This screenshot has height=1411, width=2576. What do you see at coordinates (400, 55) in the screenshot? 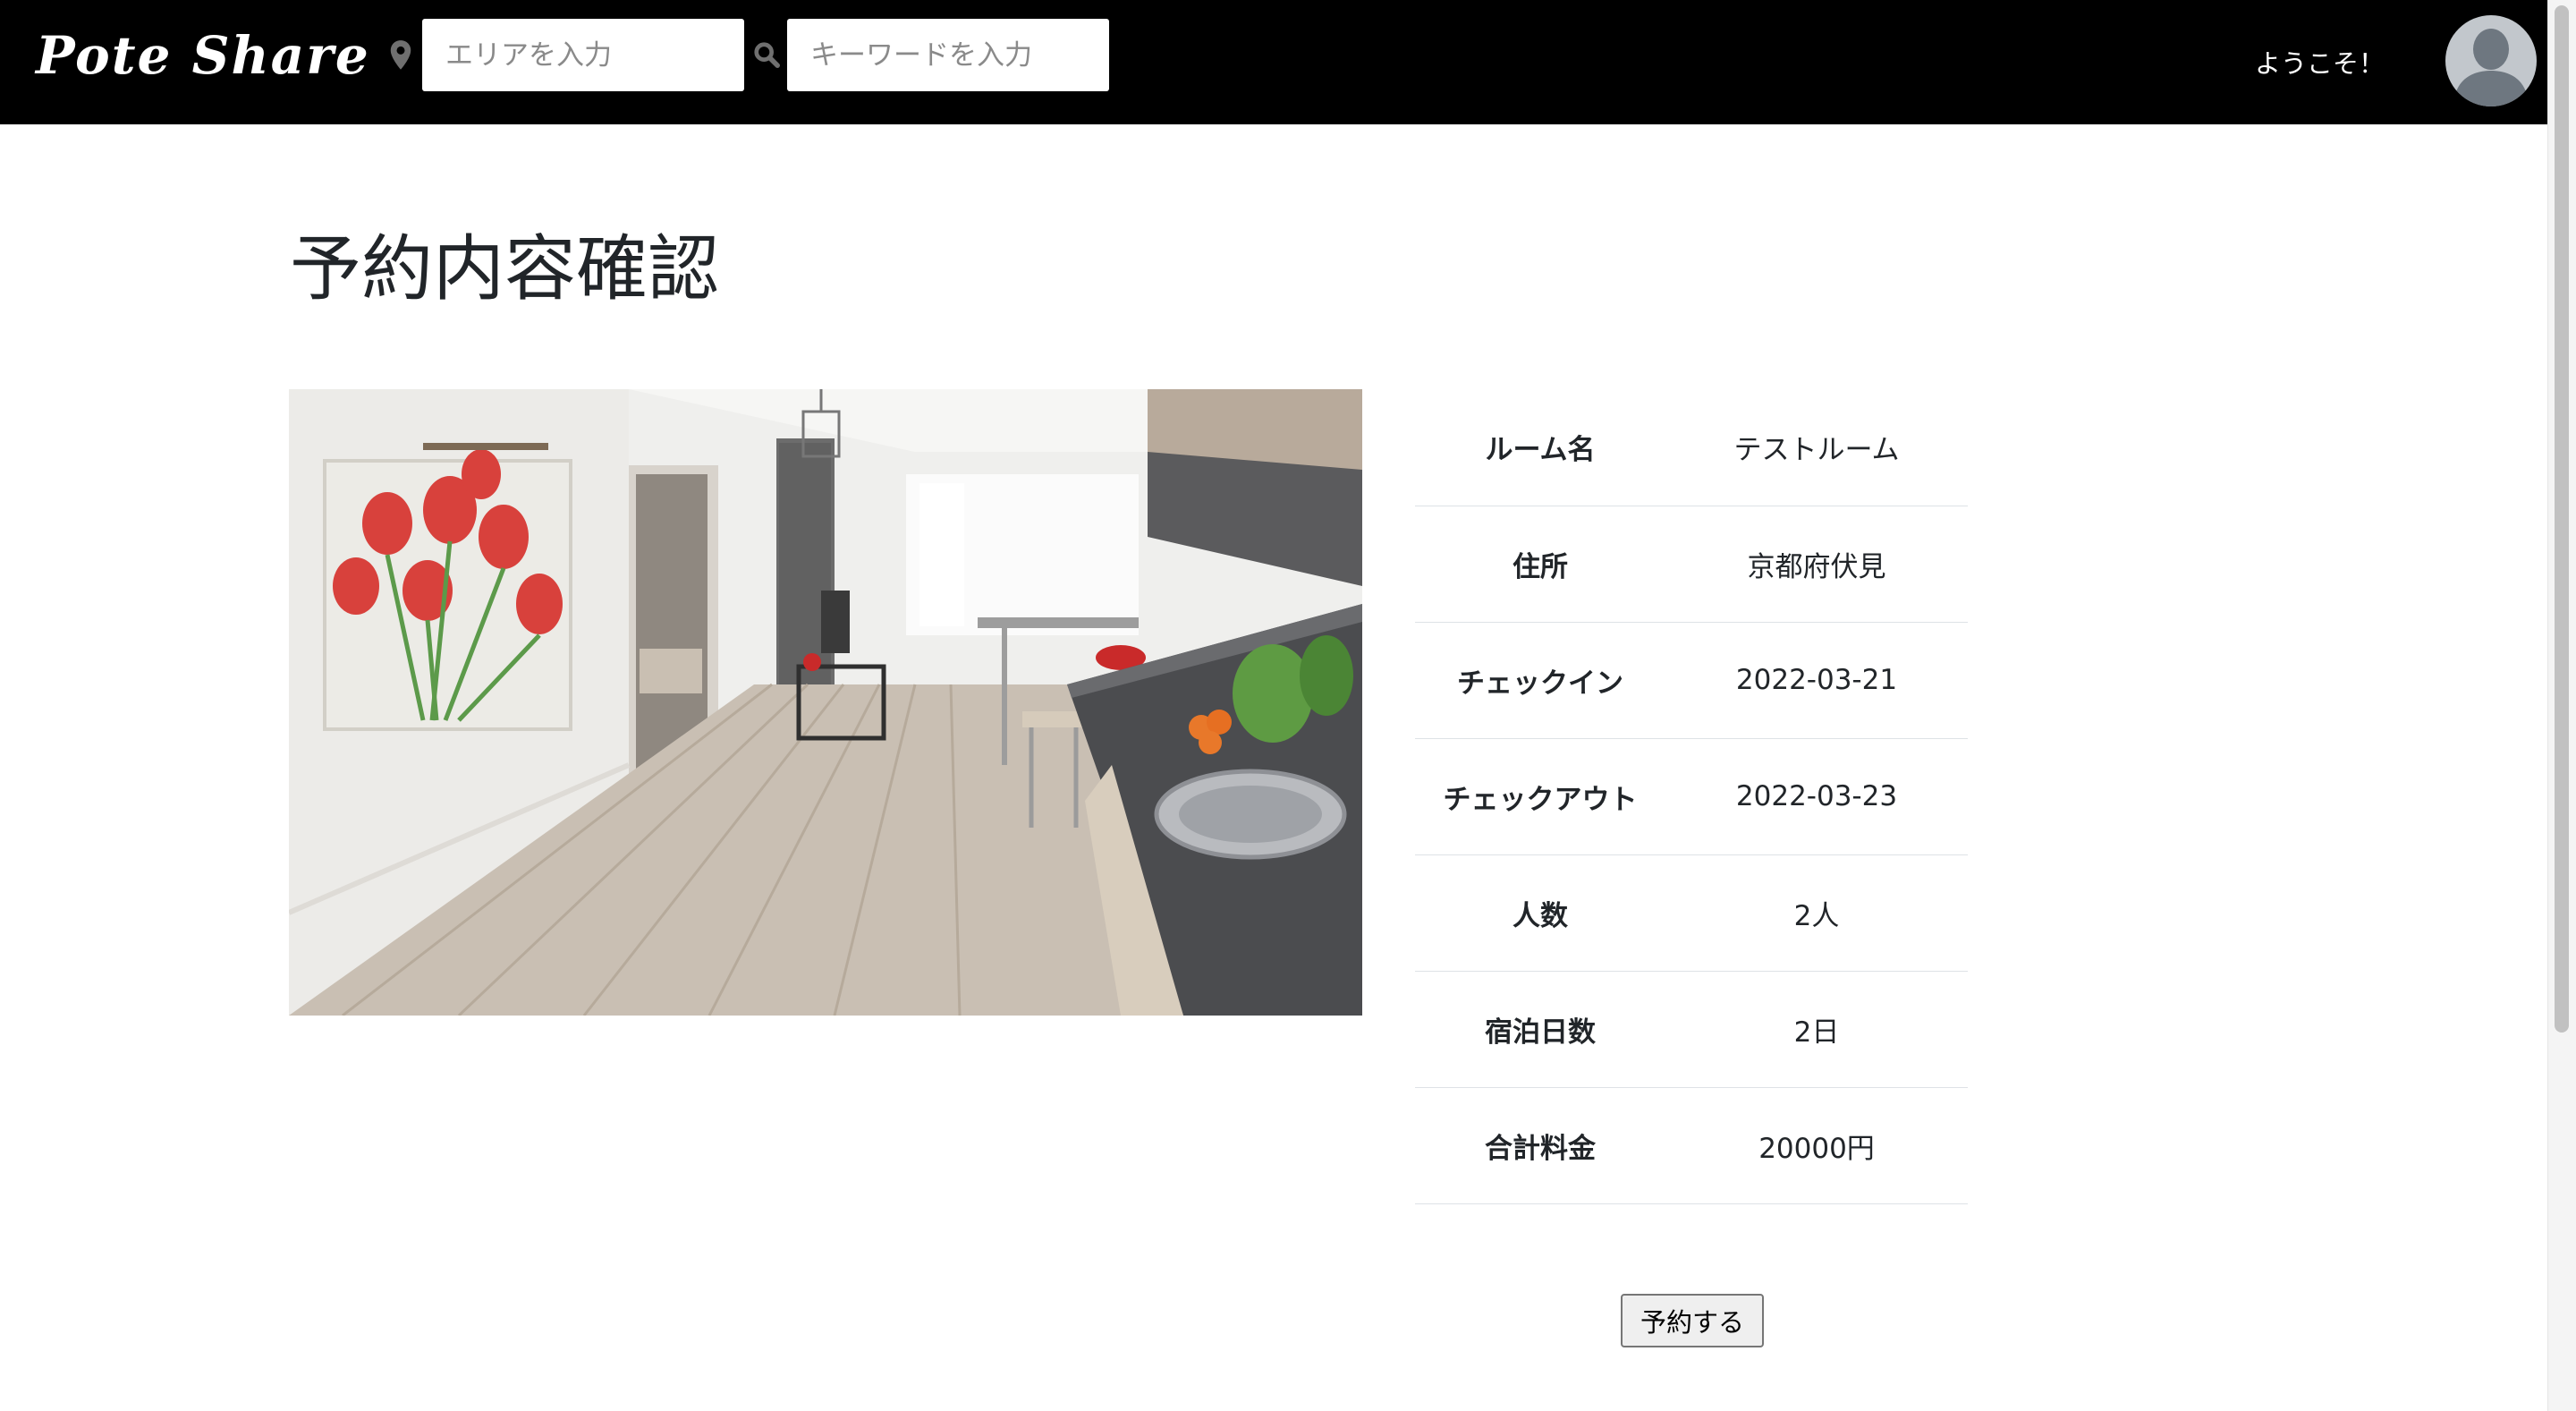
I see `map-marker-icon` at bounding box center [400, 55].